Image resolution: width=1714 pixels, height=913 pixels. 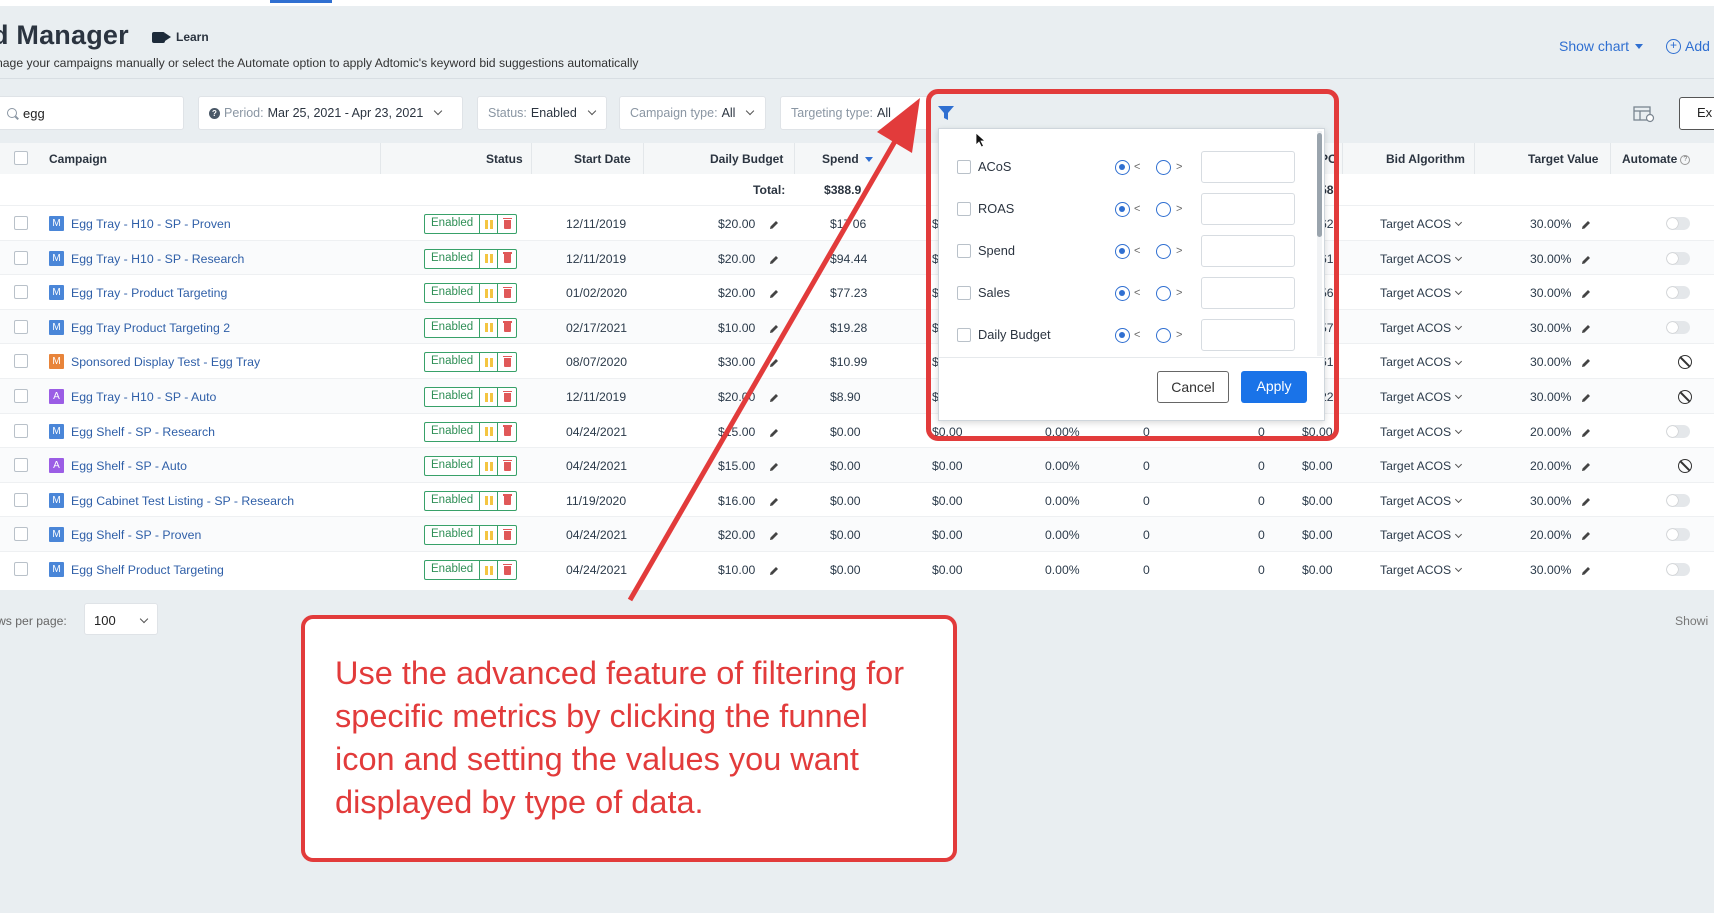 What do you see at coordinates (78, 159) in the screenshot?
I see `header-campaign: Campaign` at bounding box center [78, 159].